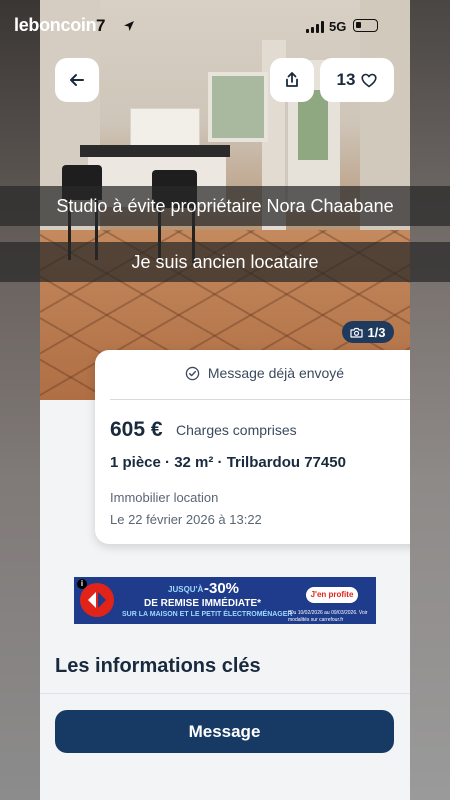 The image size is (450, 800). Describe the element at coordinates (101, 25) in the screenshot. I see `status-time: 7` at that location.